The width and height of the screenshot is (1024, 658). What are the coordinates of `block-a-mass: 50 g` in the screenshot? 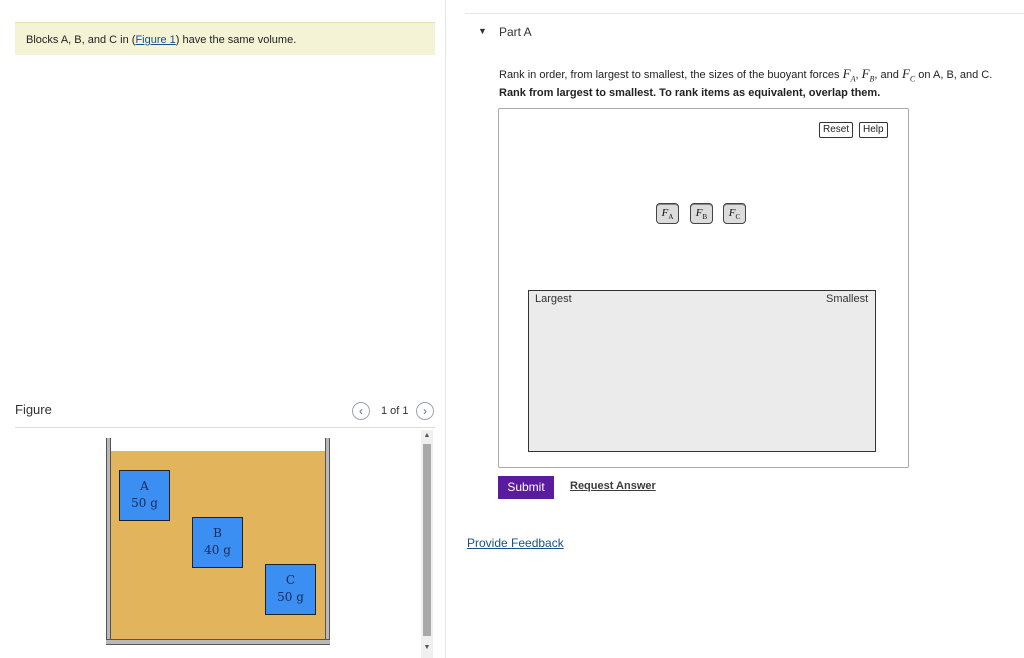 It's located at (144, 503).